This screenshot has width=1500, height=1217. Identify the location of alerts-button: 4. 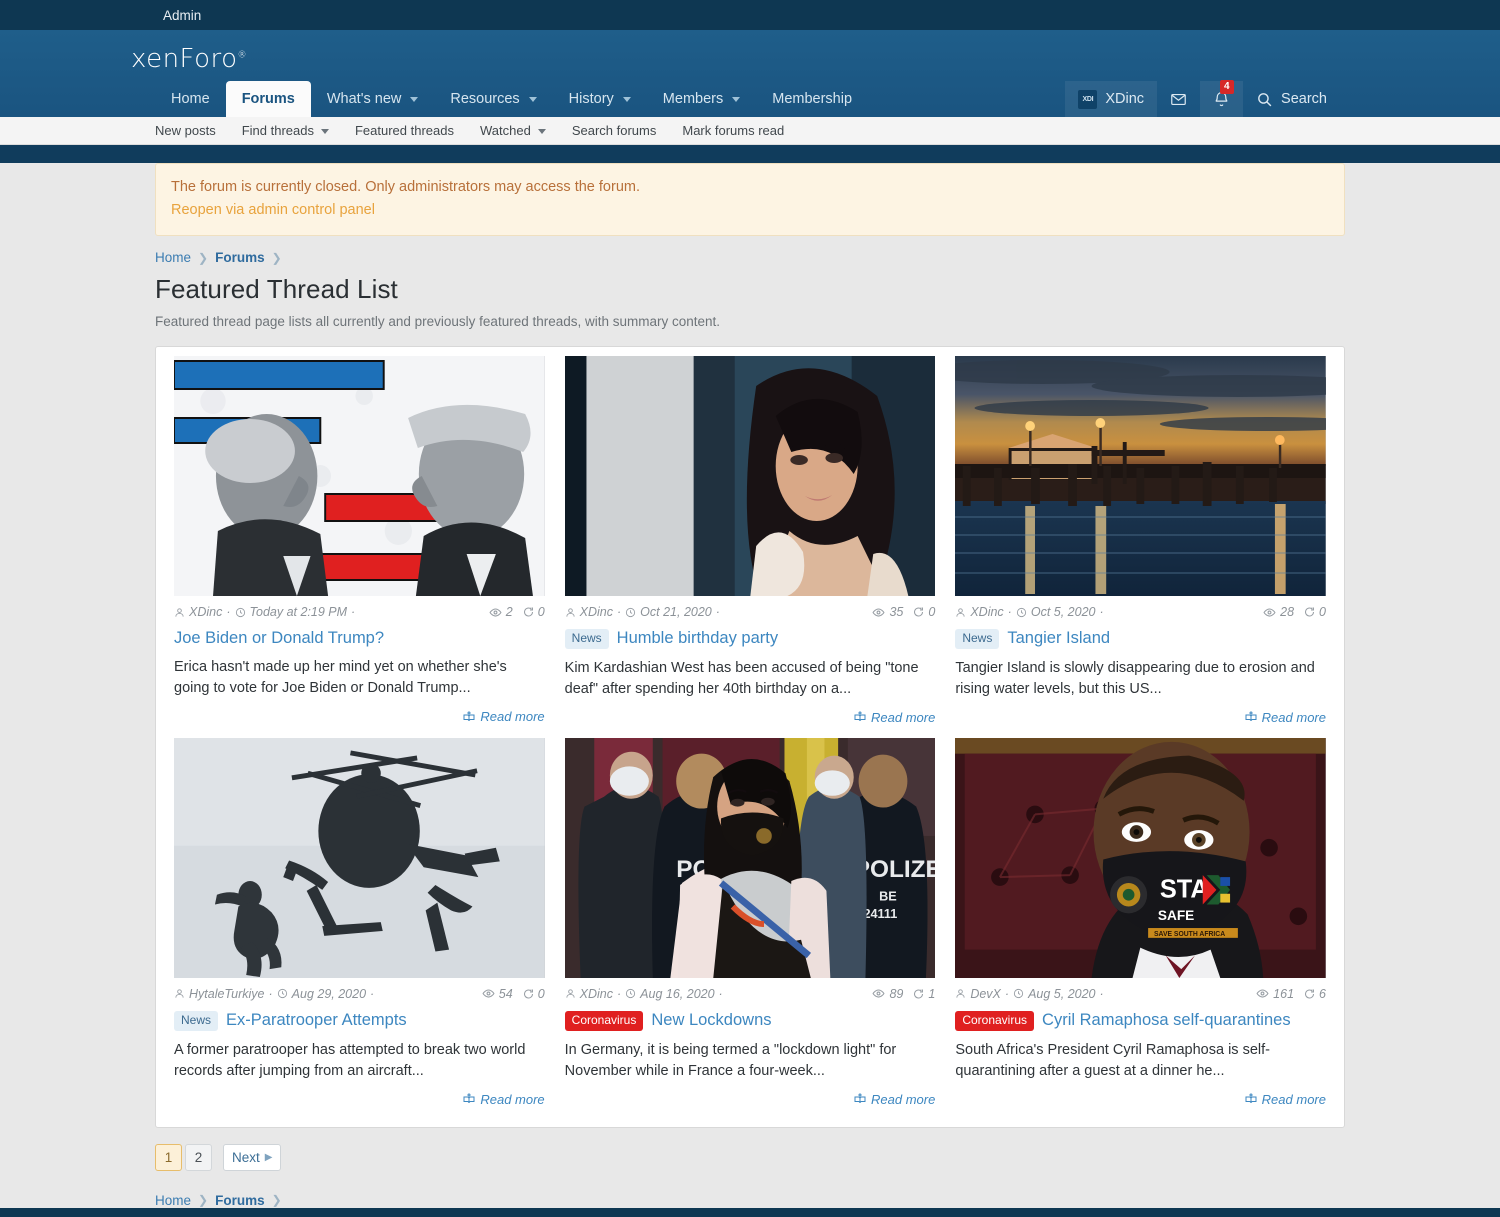
(1222, 98).